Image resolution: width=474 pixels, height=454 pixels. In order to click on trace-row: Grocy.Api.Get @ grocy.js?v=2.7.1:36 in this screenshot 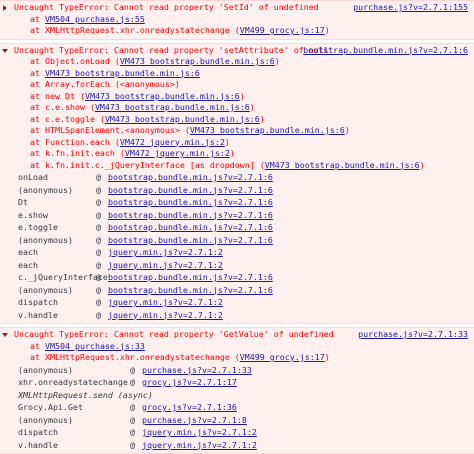, I will do `click(127, 407)`.